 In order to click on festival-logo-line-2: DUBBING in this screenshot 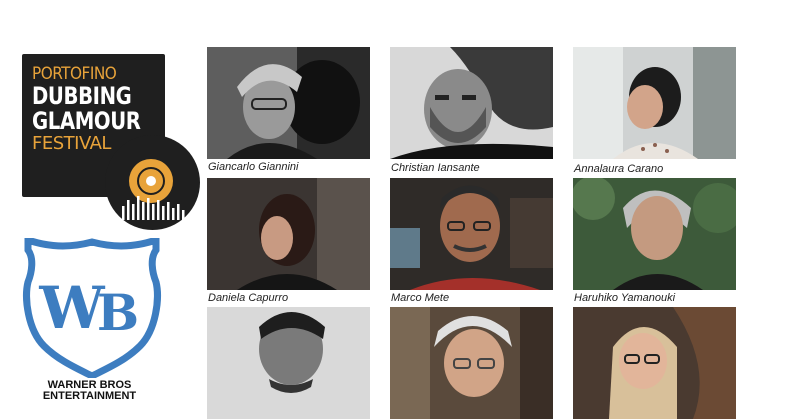, I will do `click(82, 96)`.